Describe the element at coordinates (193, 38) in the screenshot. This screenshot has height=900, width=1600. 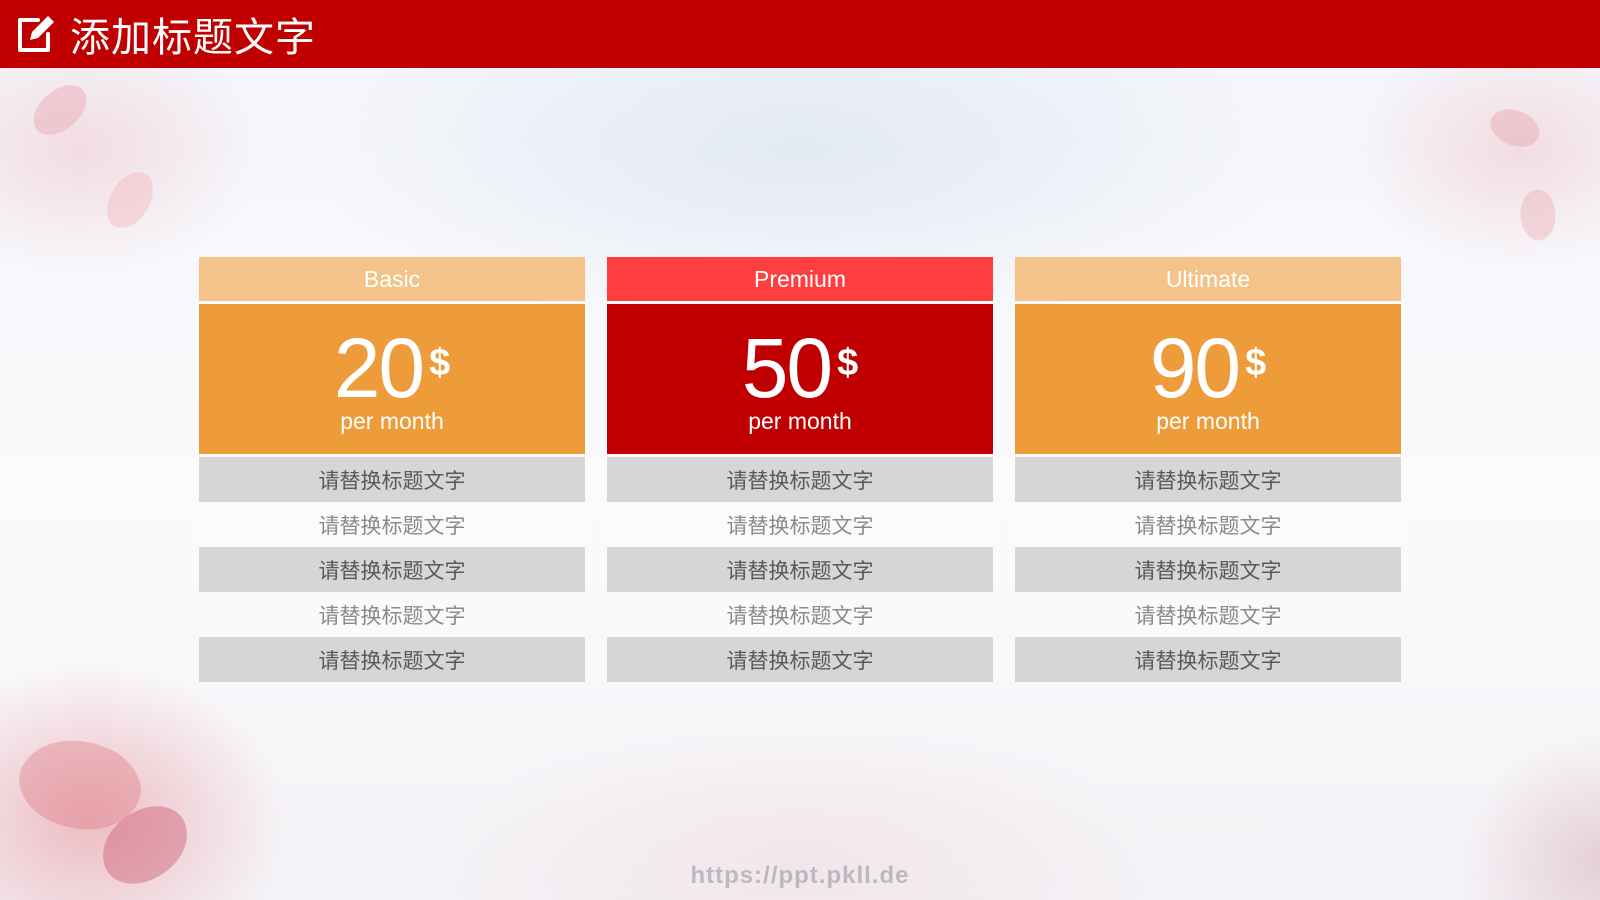
I see `page-title: 添加标题文字` at that location.